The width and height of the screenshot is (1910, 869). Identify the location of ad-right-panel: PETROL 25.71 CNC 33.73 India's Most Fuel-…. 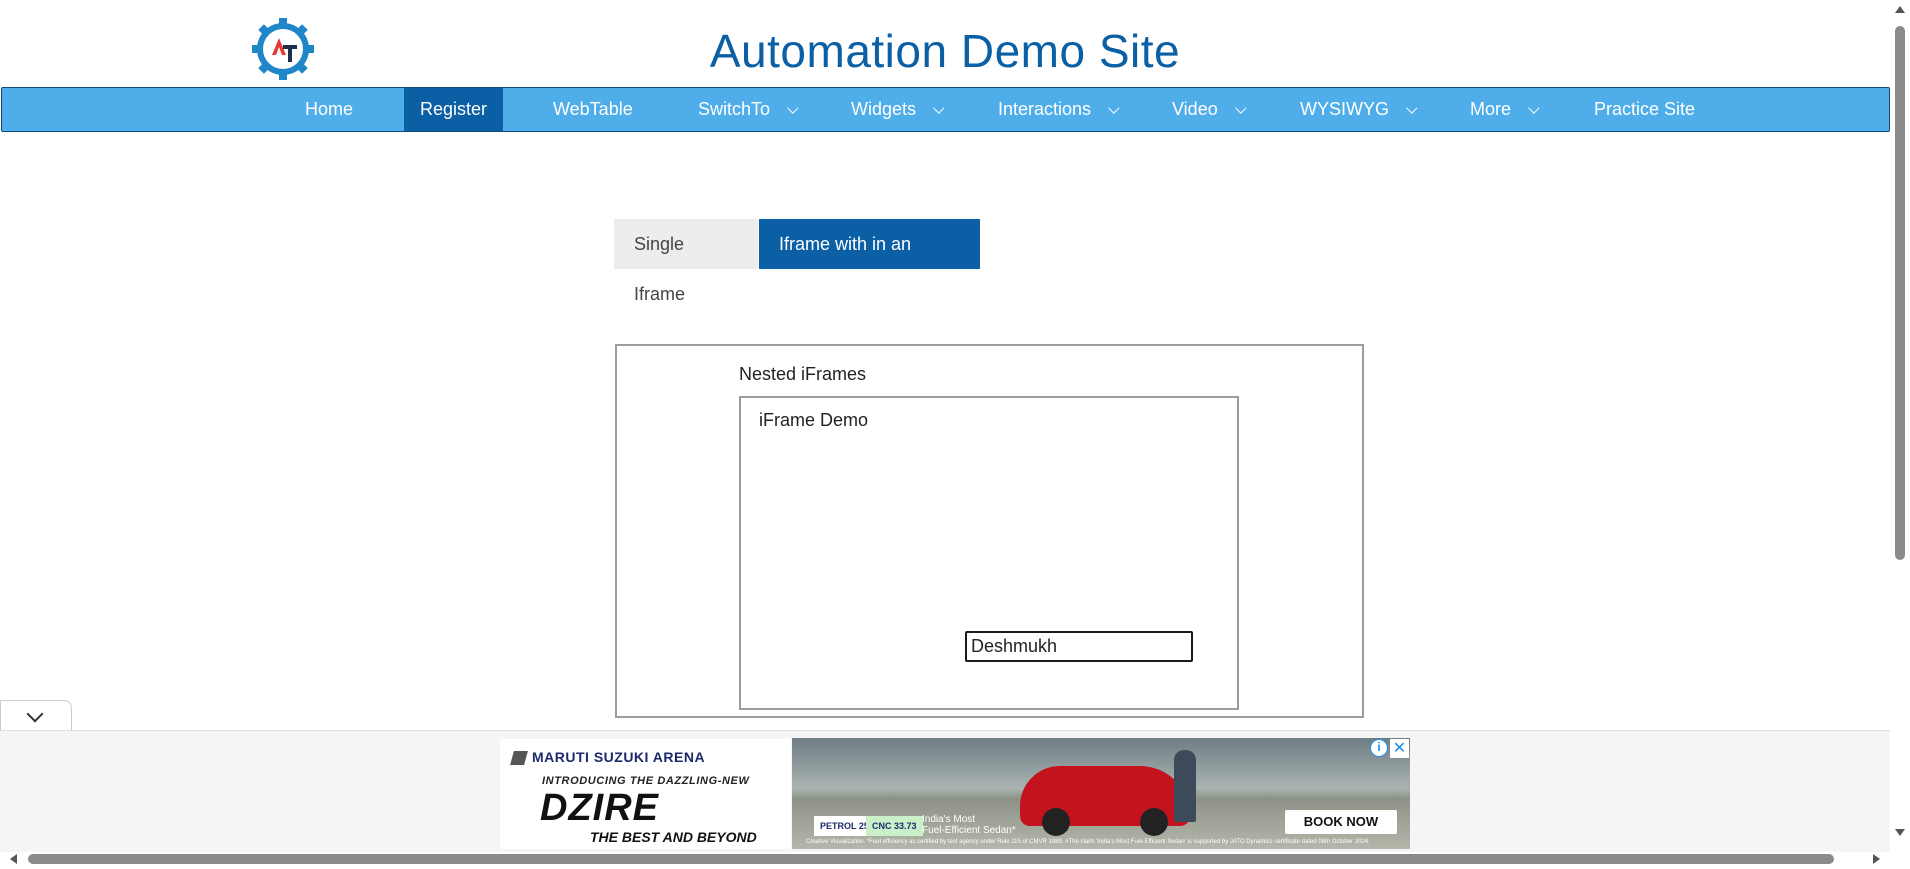
(1101, 793).